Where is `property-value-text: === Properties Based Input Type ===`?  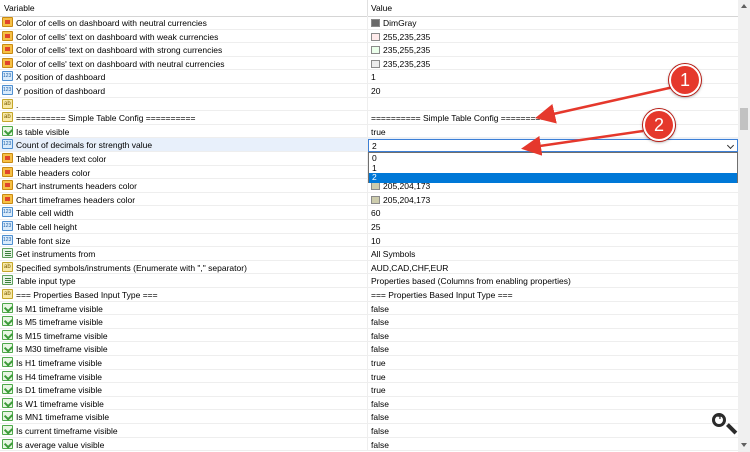 property-value-text: === Properties Based Input Type === is located at coordinates (442, 295).